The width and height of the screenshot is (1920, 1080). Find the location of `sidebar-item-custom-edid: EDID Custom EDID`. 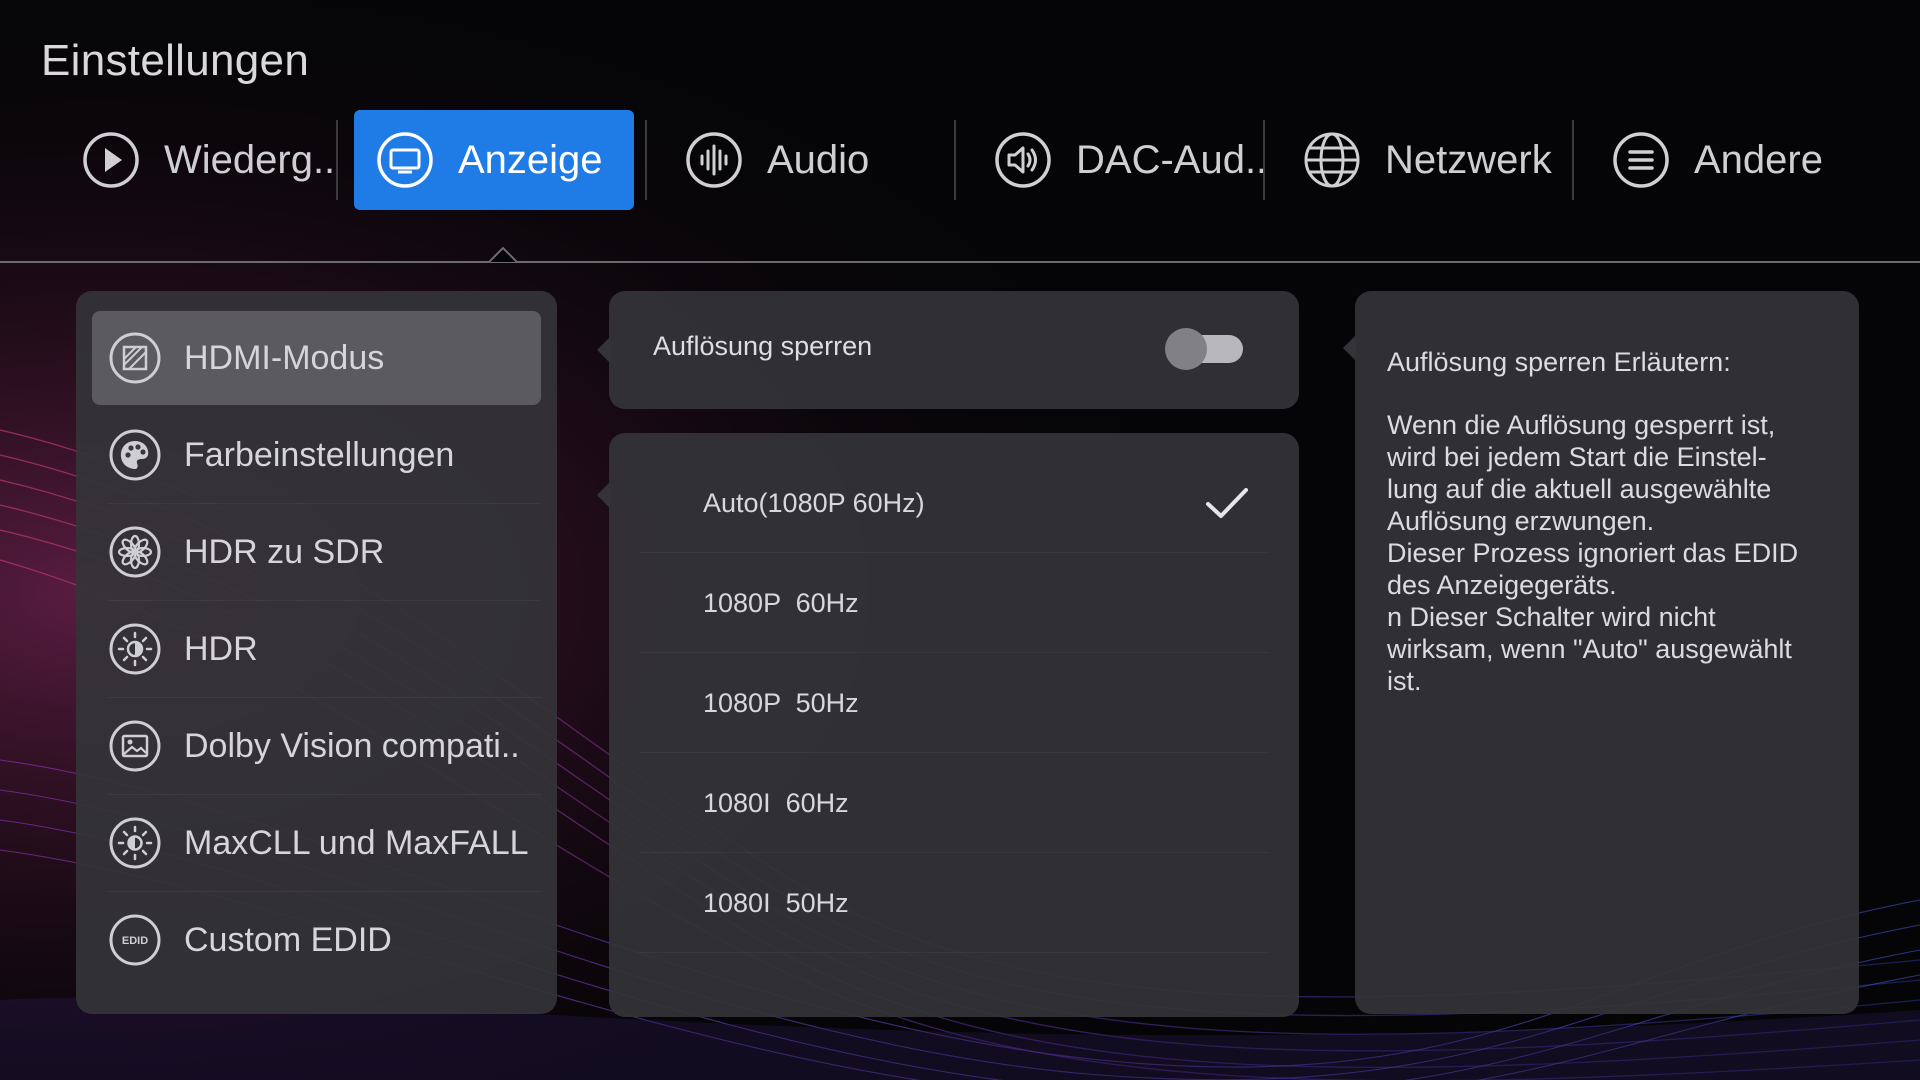

sidebar-item-custom-edid: EDID Custom EDID is located at coordinates (316, 940).